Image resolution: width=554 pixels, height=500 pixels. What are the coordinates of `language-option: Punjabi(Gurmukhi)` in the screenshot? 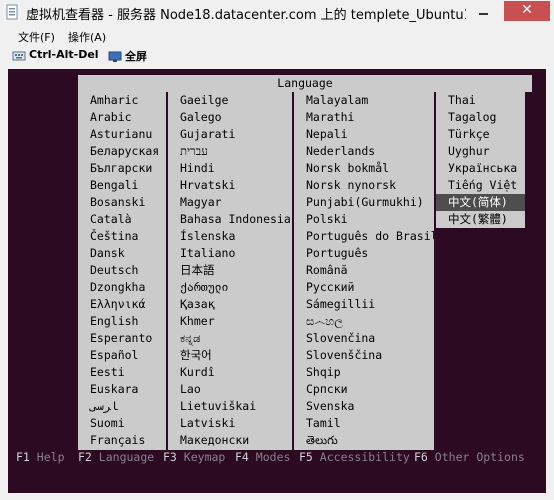 It's located at (364, 202).